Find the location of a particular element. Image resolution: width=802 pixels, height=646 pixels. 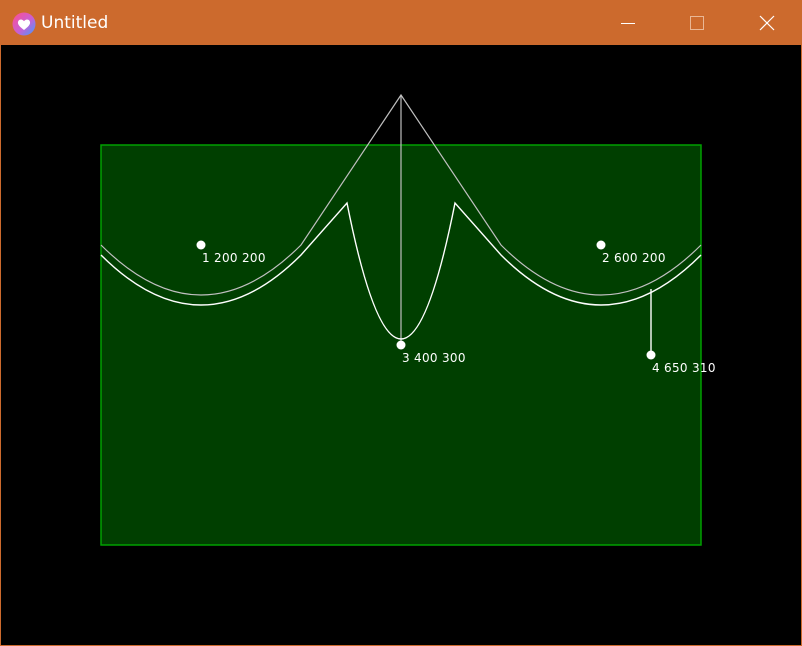

control-point-label-1: 1 200 200 is located at coordinates (234, 258).